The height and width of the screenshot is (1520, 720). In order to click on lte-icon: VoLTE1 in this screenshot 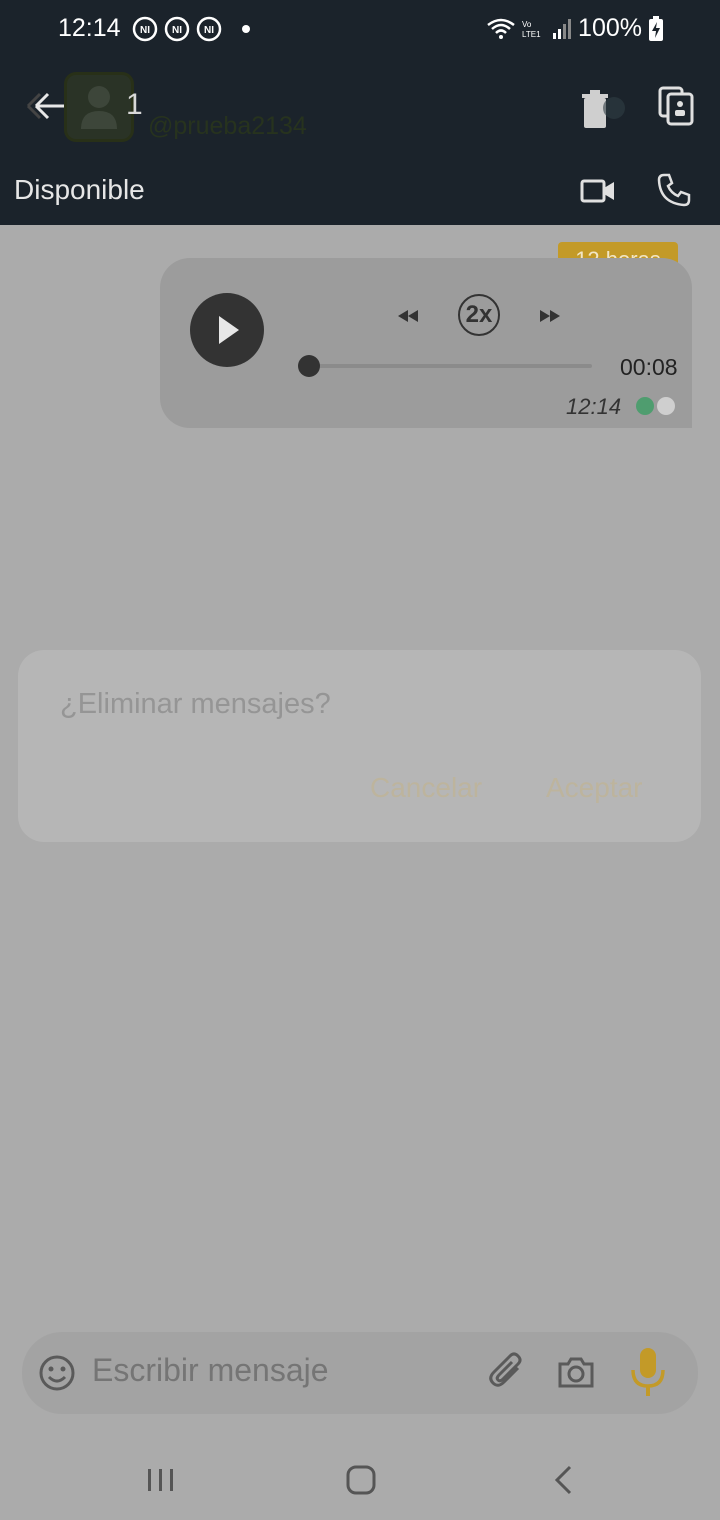, I will do `click(531, 29)`.